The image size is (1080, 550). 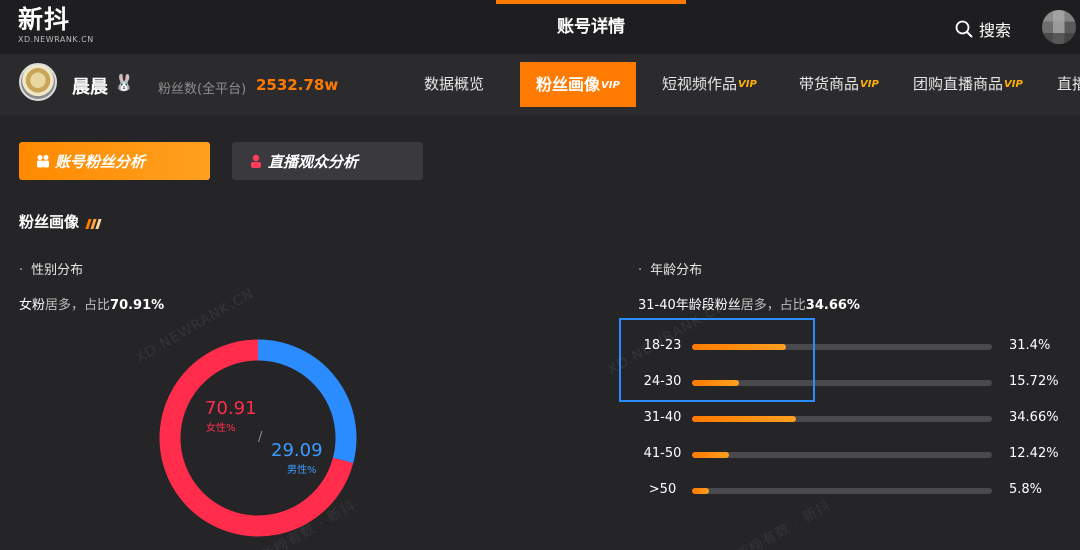 I want to click on tab-label: 粉丝画像, so click(x=568, y=84).